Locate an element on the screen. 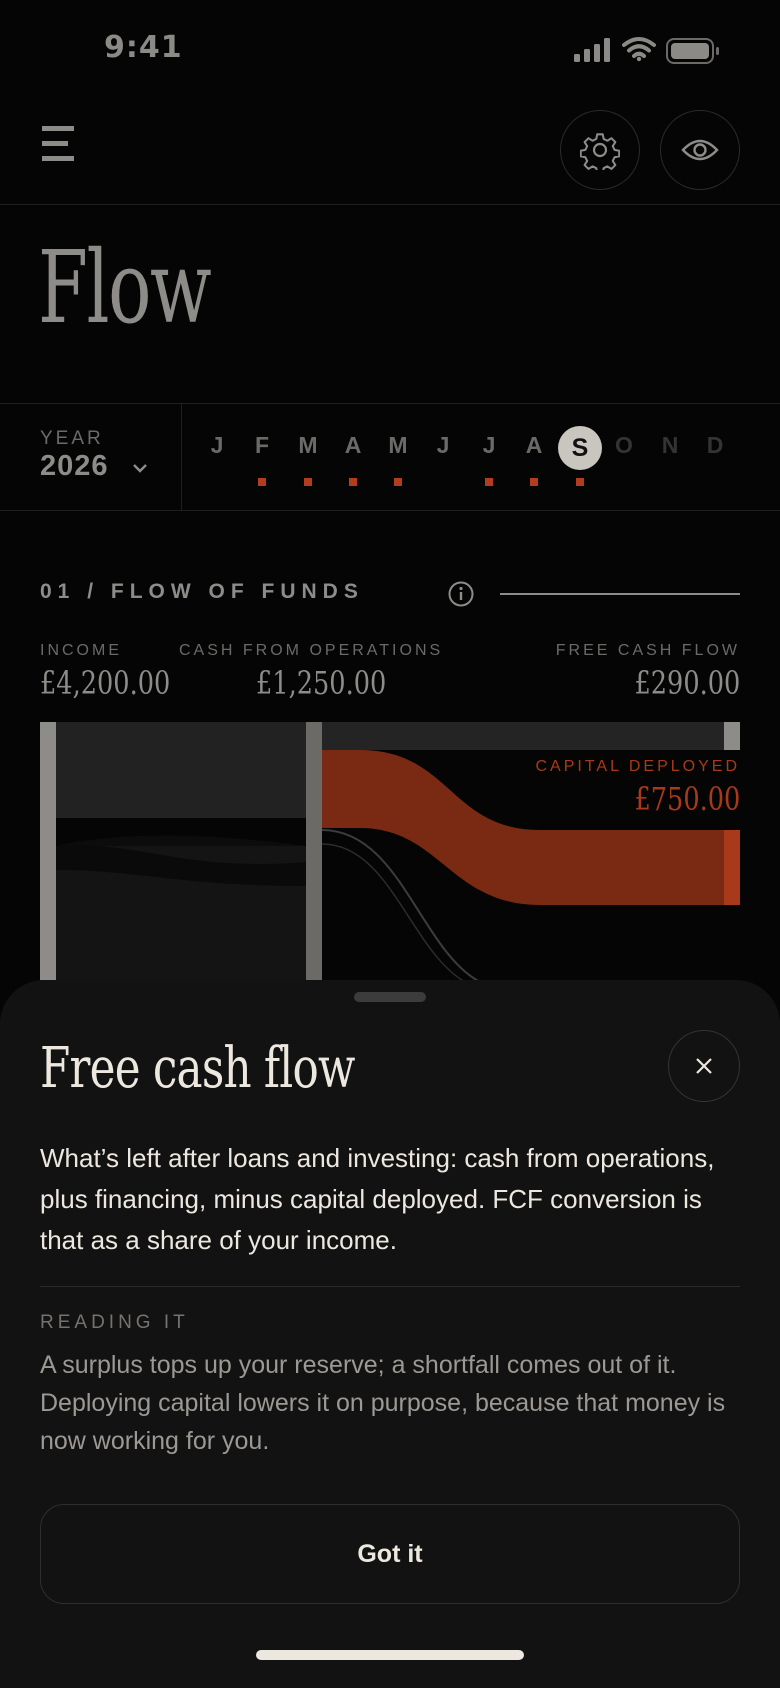 This screenshot has width=780, height=1688. cellular-signal-icon is located at coordinates (592, 50).